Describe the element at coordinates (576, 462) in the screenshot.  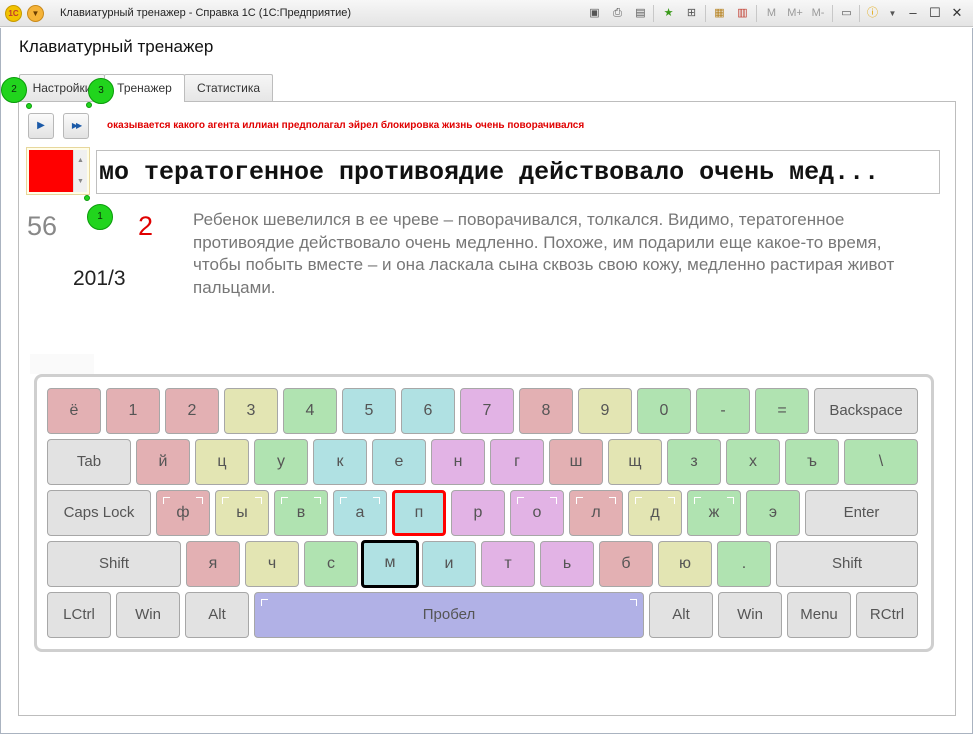
I see `key-sh: ш` at that location.